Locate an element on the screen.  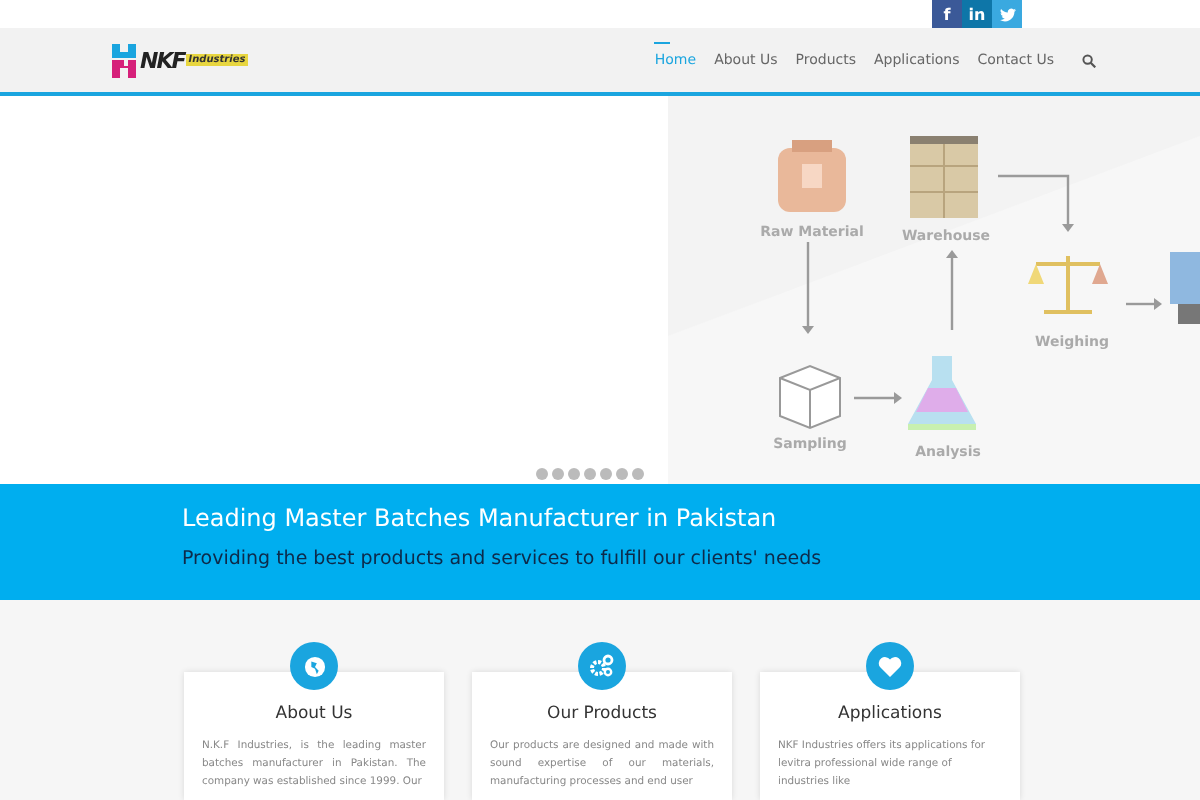
search-icon is located at coordinates (1089, 60).